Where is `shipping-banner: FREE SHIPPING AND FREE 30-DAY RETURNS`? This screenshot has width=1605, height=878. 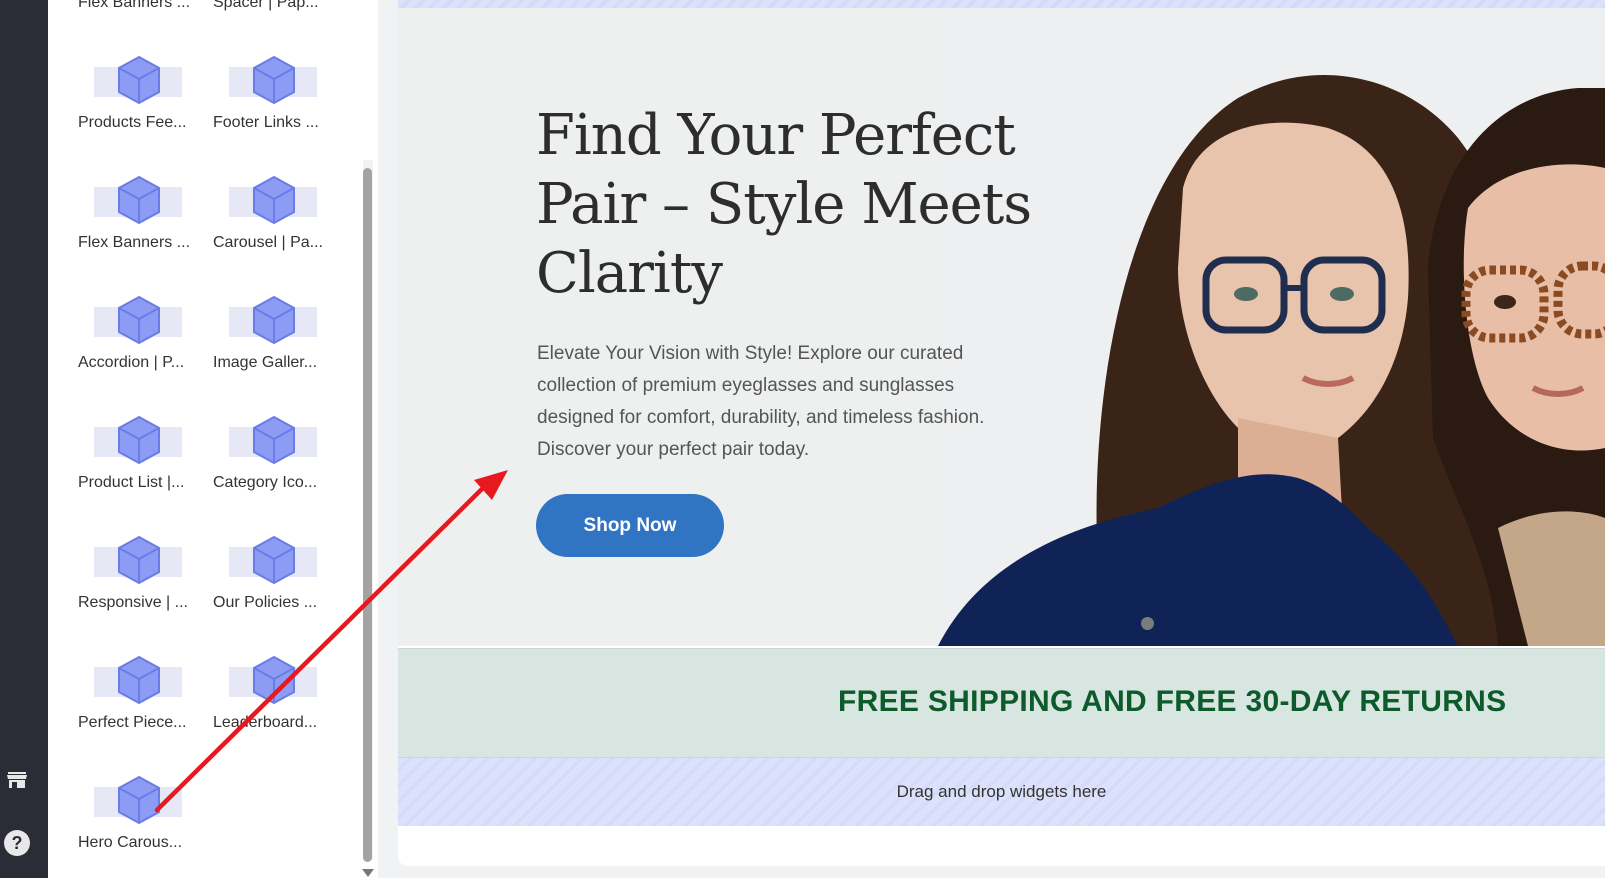
shipping-banner: FREE SHIPPING AND FREE 30-DAY RETURNS is located at coordinates (1001, 703).